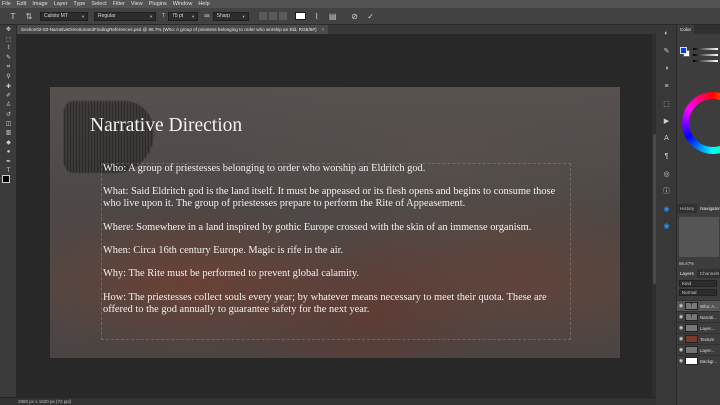 This screenshot has height=405, width=720. What do you see at coordinates (8, 114) in the screenshot?
I see `history-brush-icon: ↺` at bounding box center [8, 114].